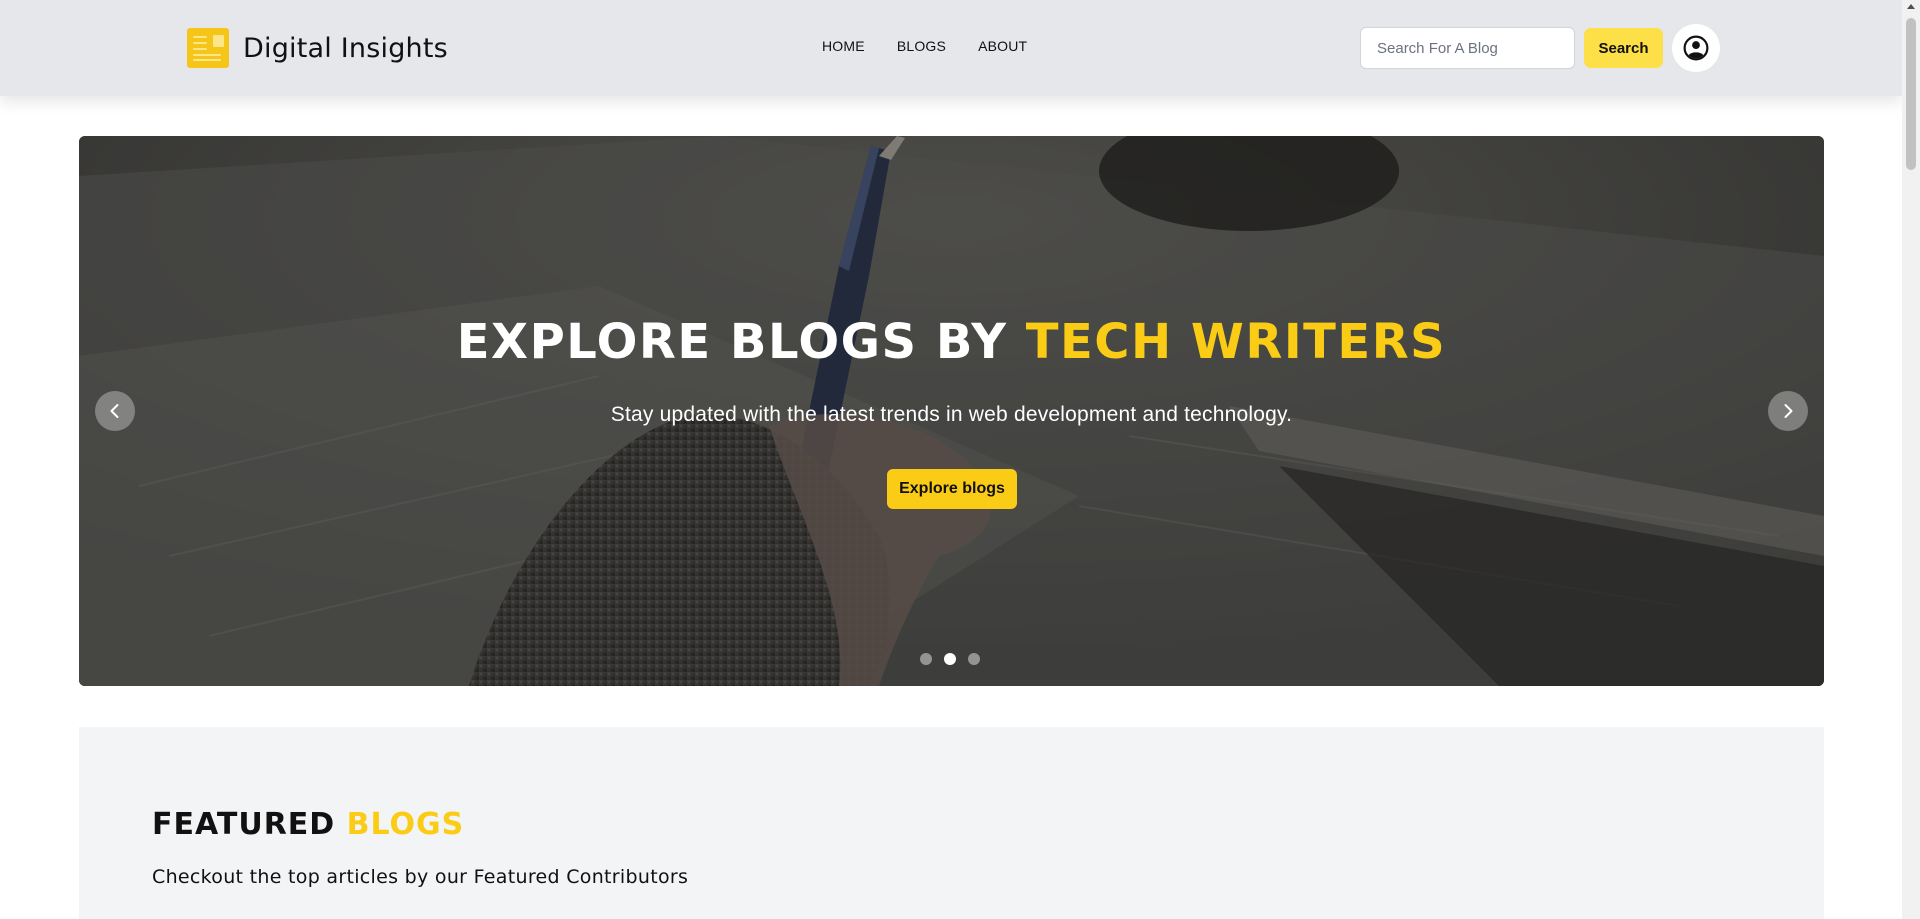  Describe the element at coordinates (249, 824) in the screenshot. I see `featured-title-main: FEATURED` at that location.